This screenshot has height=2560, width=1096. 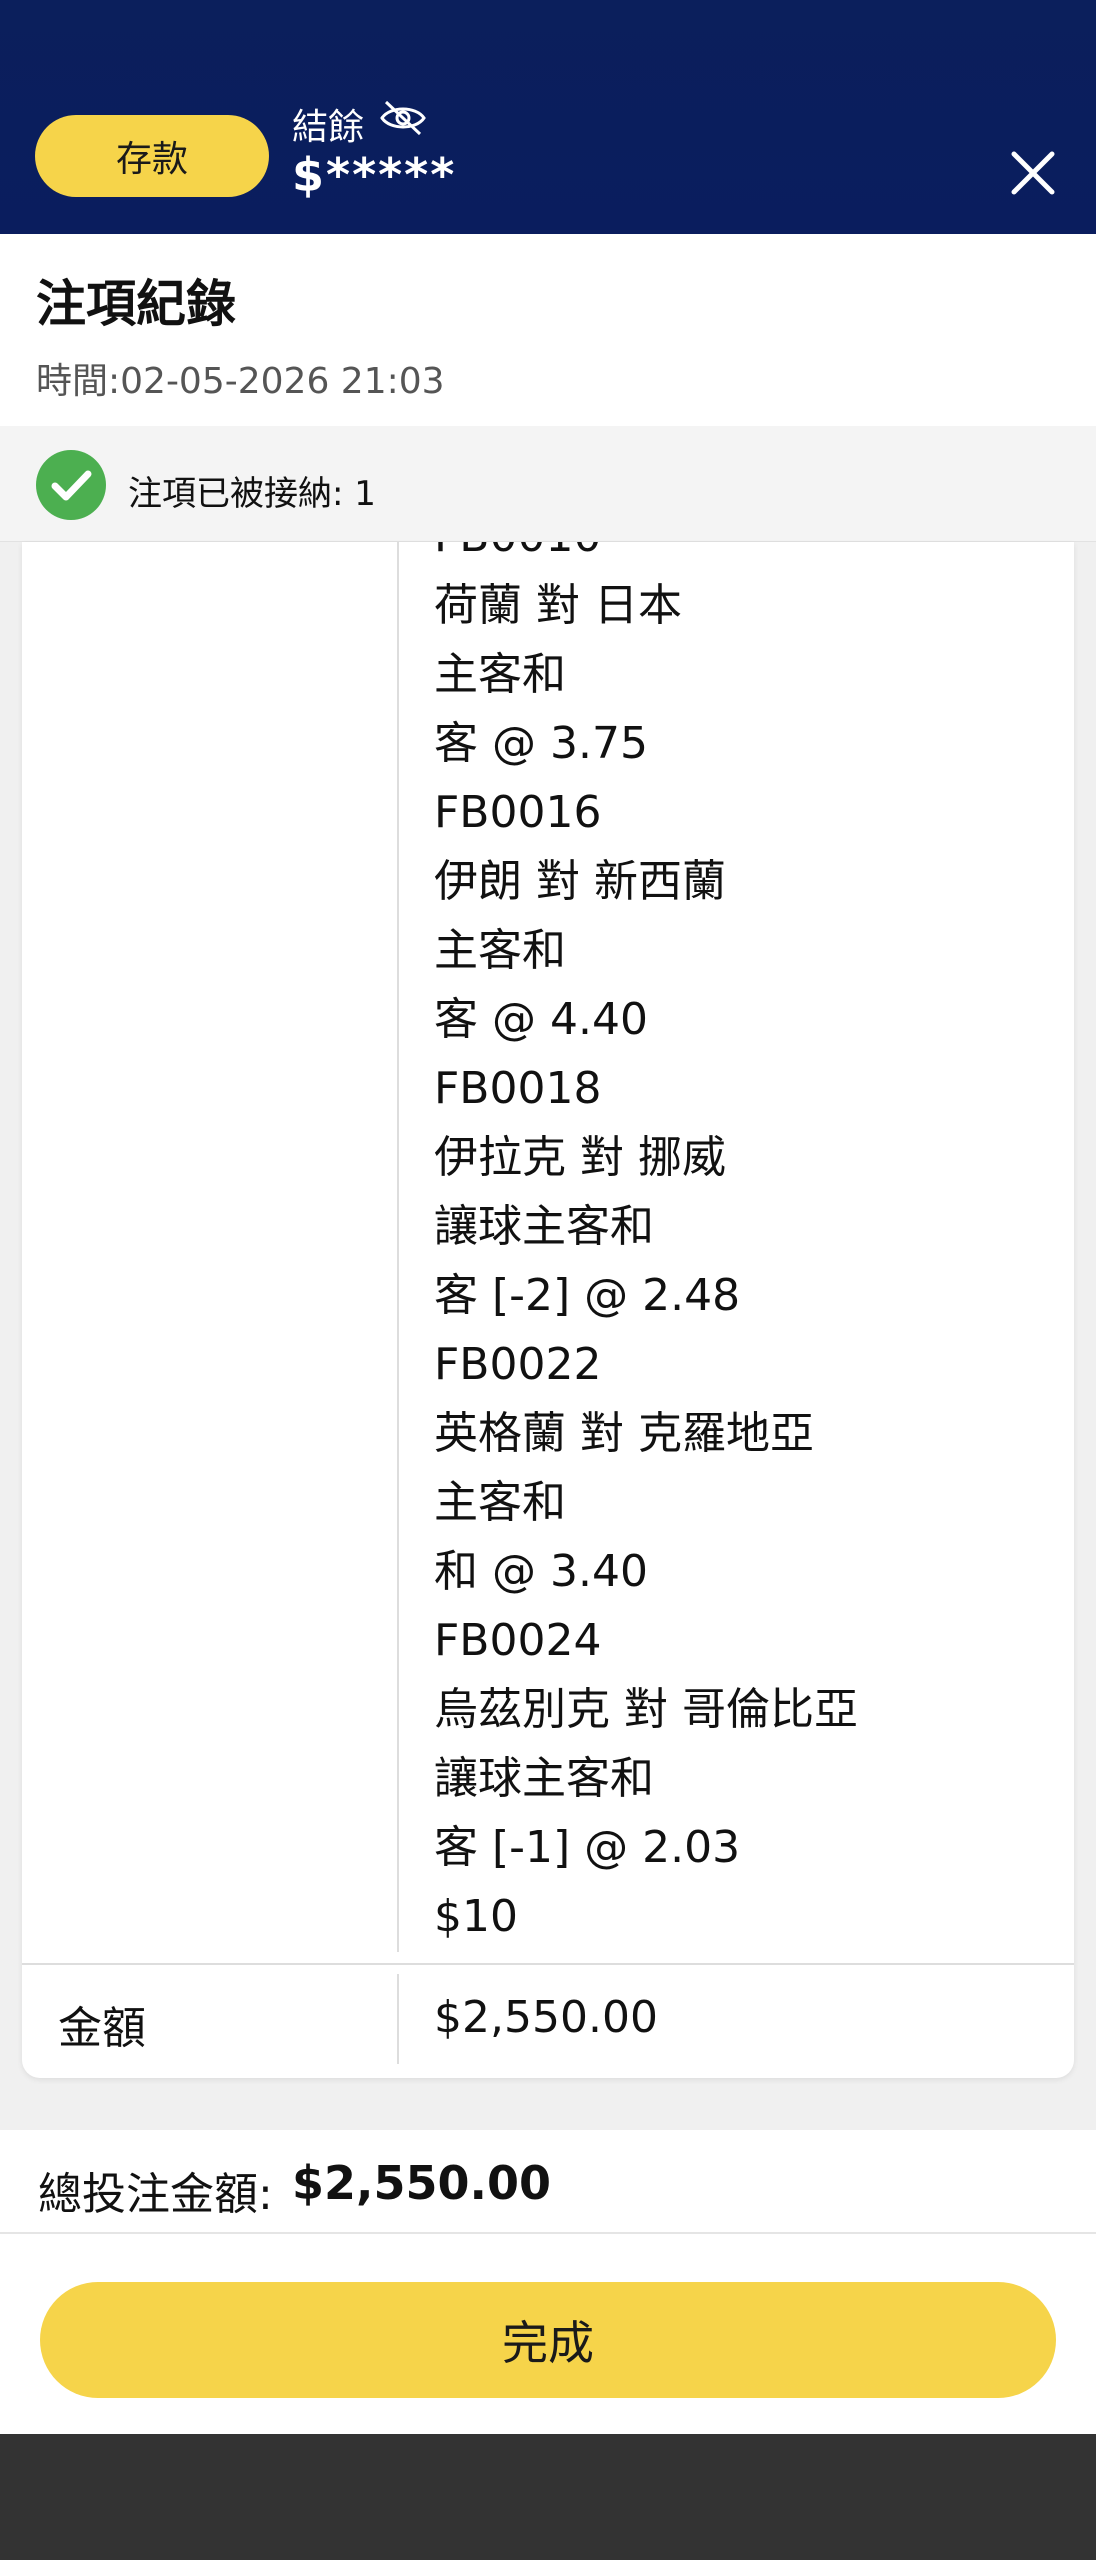 What do you see at coordinates (541, 1571) in the screenshot?
I see `leg-line: 和 @ 3.40` at bounding box center [541, 1571].